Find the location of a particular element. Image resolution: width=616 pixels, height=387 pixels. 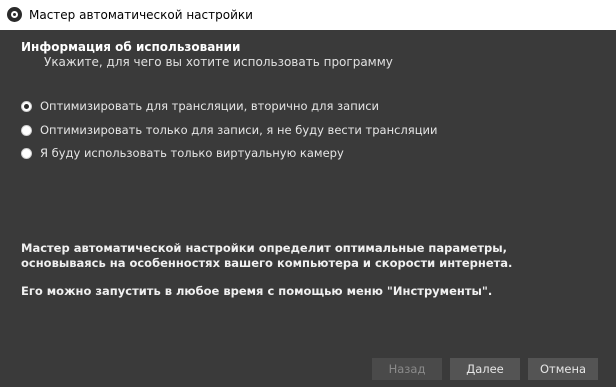

radio-button-checked is located at coordinates (26, 106).